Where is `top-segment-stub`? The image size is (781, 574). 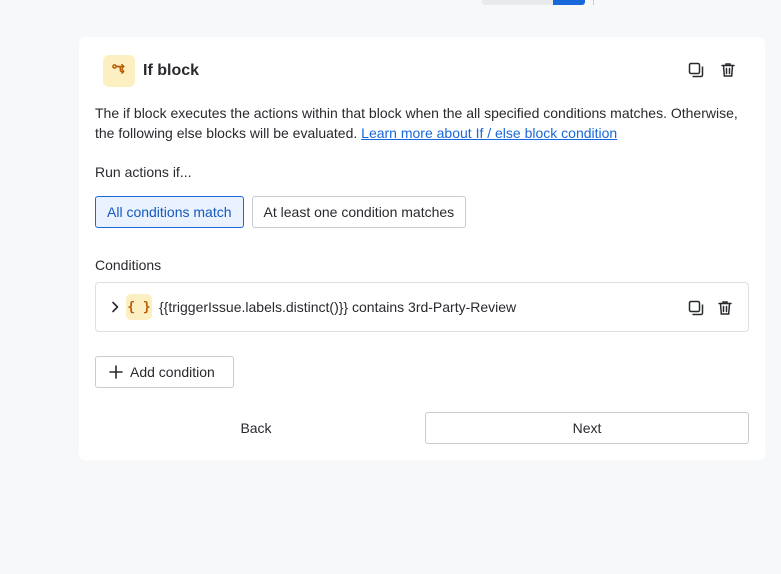
top-segment-stub is located at coordinates (538, 2).